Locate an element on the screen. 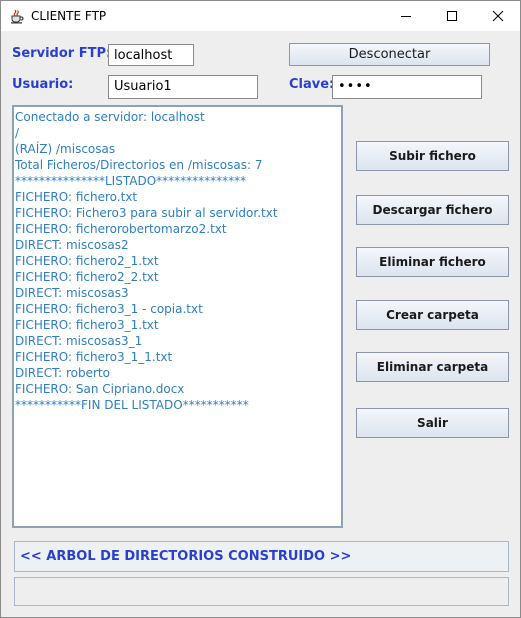 The height and width of the screenshot is (618, 521). minimize-button is located at coordinates (406, 16).